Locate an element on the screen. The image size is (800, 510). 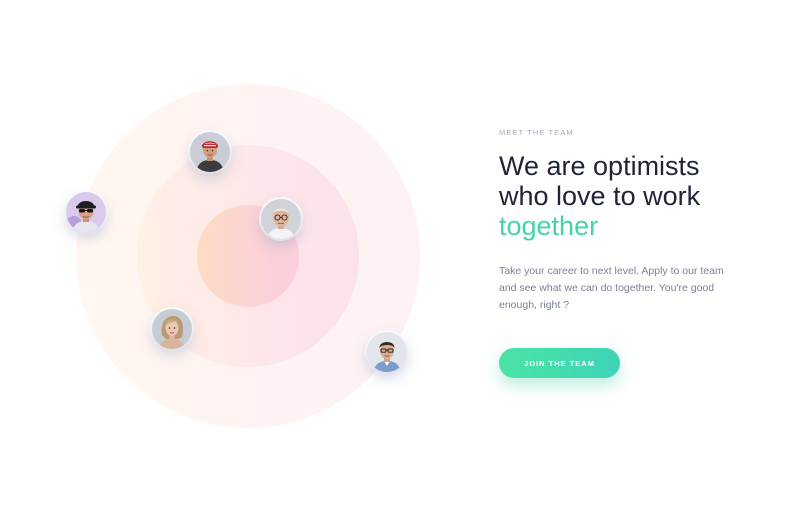
team-avatar-glasses-bald is located at coordinates (281, 219).